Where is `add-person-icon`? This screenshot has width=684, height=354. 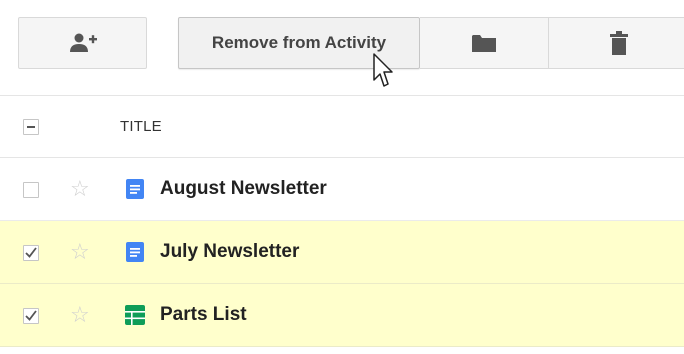
add-person-icon is located at coordinates (83, 42).